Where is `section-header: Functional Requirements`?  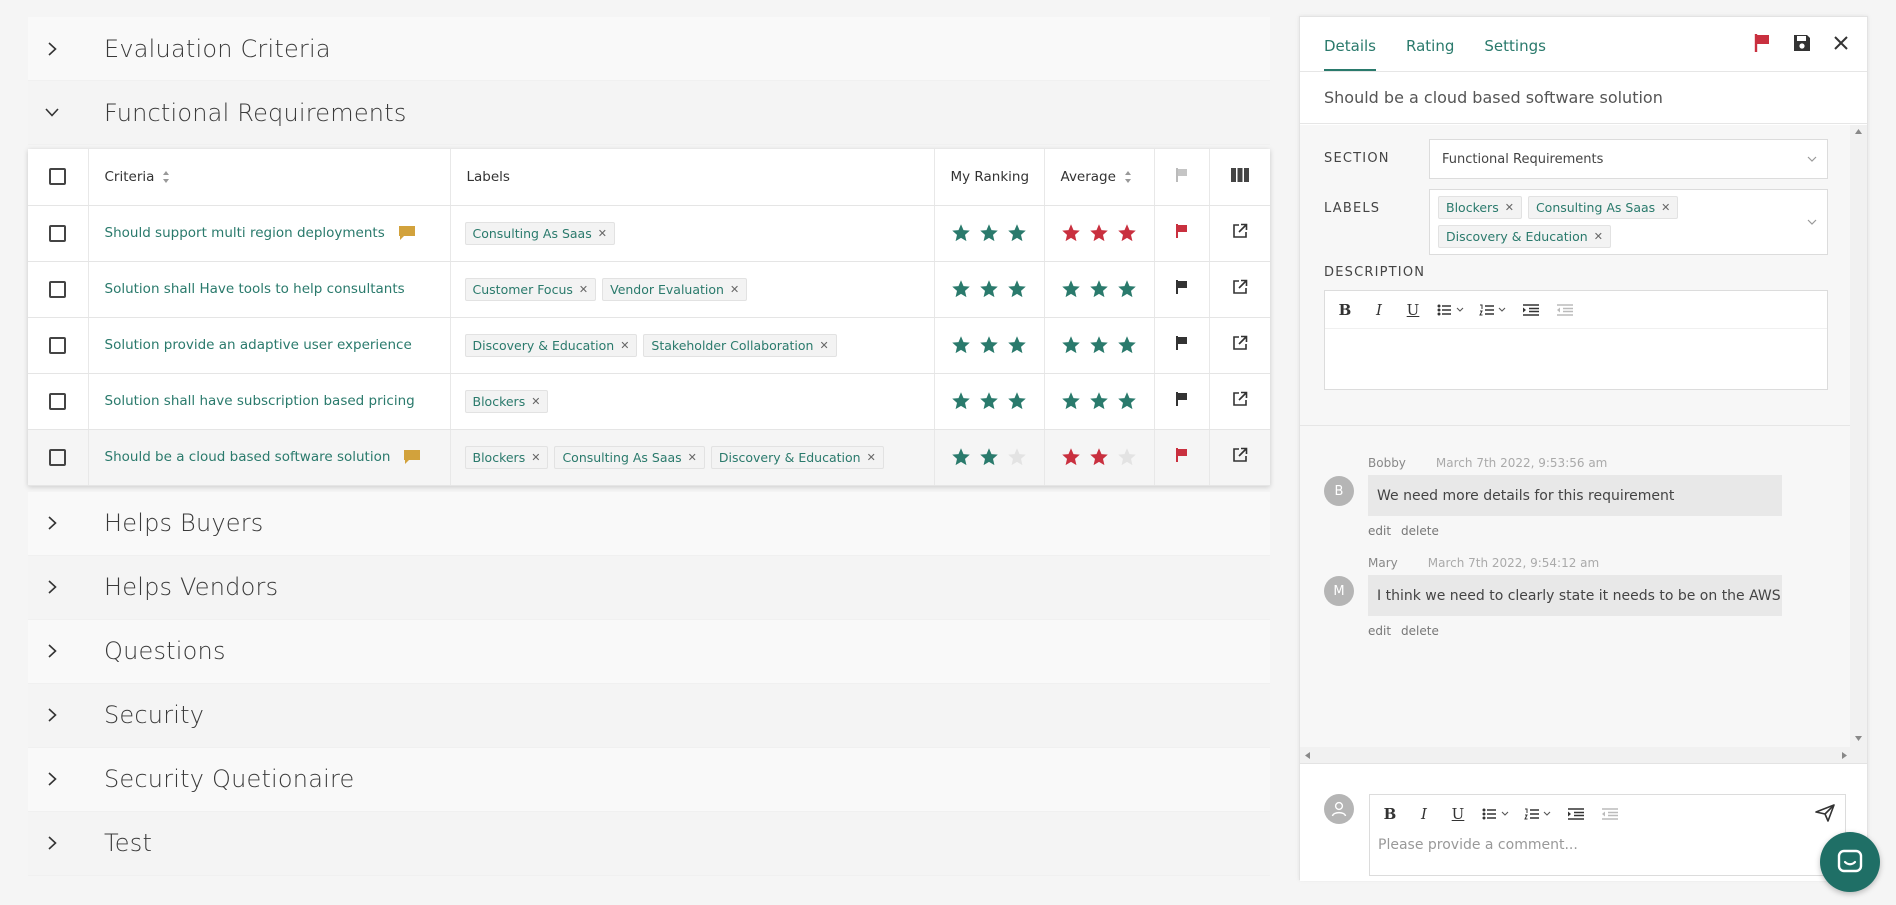
section-header: Functional Requirements is located at coordinates (649, 113).